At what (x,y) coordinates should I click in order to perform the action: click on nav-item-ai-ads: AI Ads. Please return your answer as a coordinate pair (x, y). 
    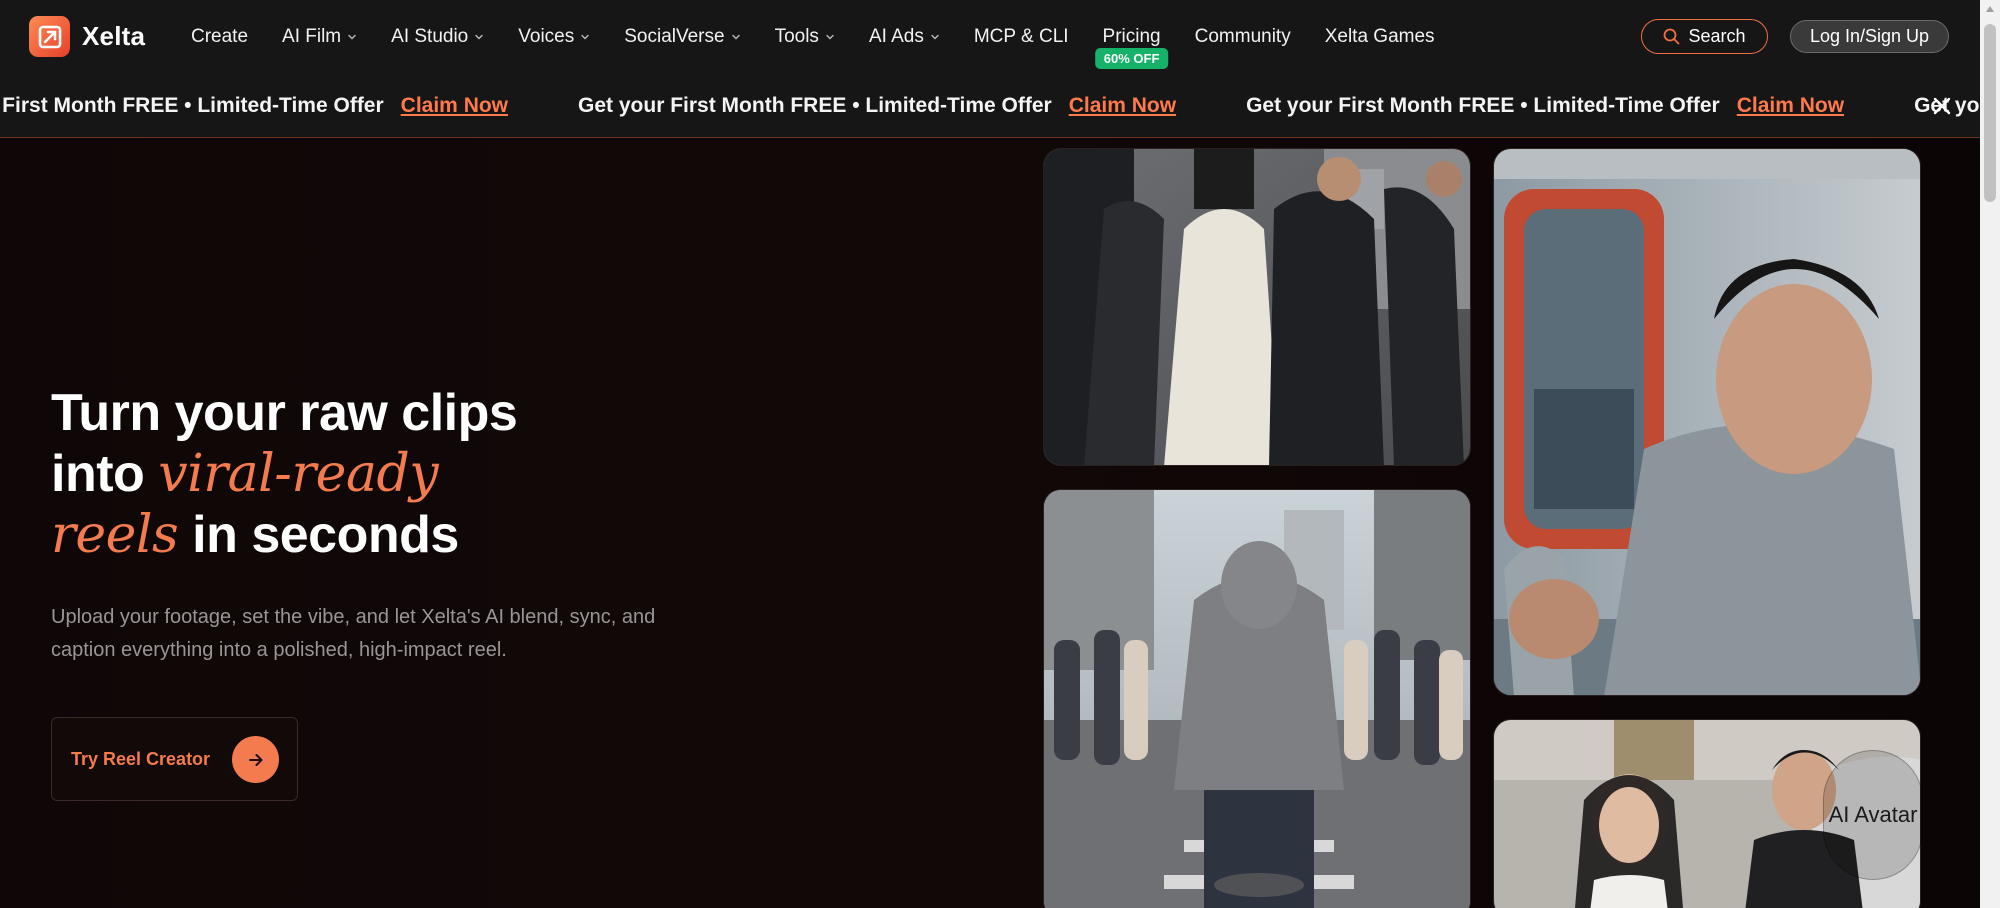
    Looking at the image, I should click on (904, 37).